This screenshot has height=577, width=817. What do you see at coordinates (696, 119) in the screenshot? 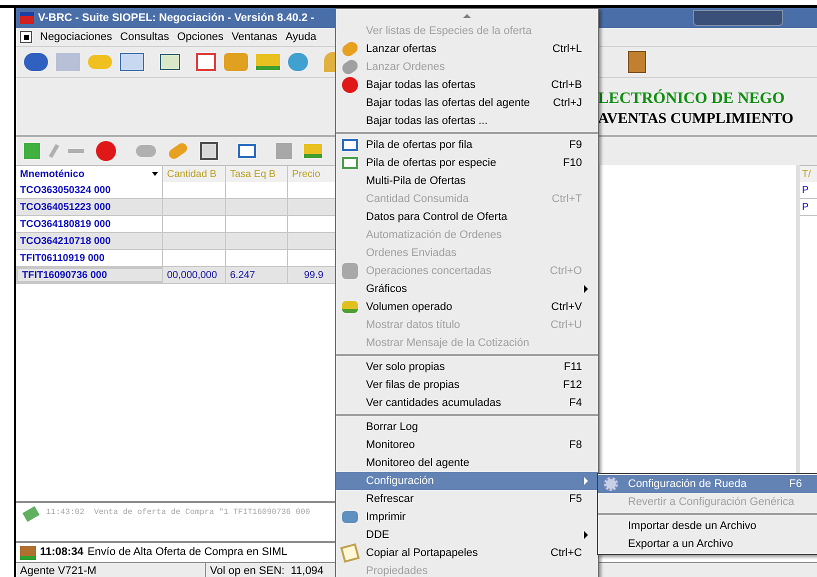
I see `banner-subtitle: AVENTAS CUMPLIMIENTO` at bounding box center [696, 119].